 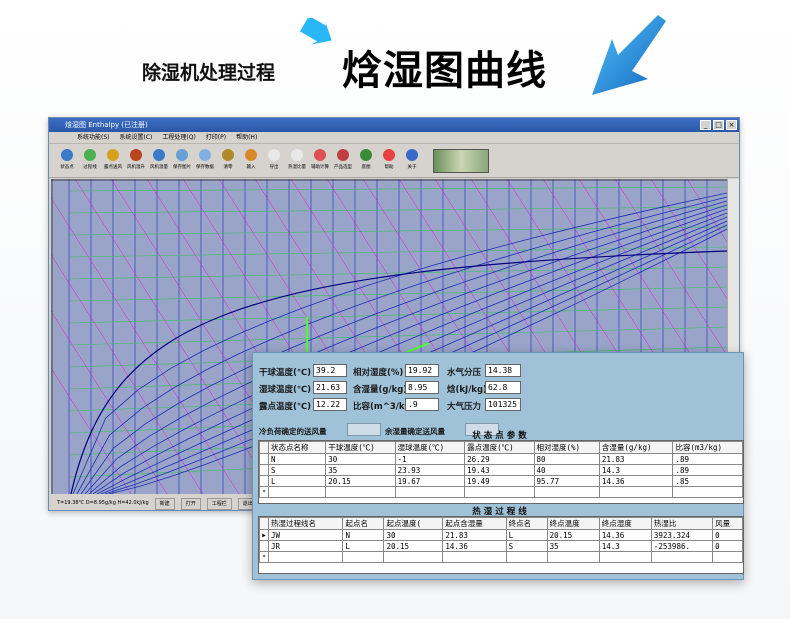 I want to click on table-row: L 20.15 19.67 19.49 95.77 14.36.85, so click(x=501, y=481).